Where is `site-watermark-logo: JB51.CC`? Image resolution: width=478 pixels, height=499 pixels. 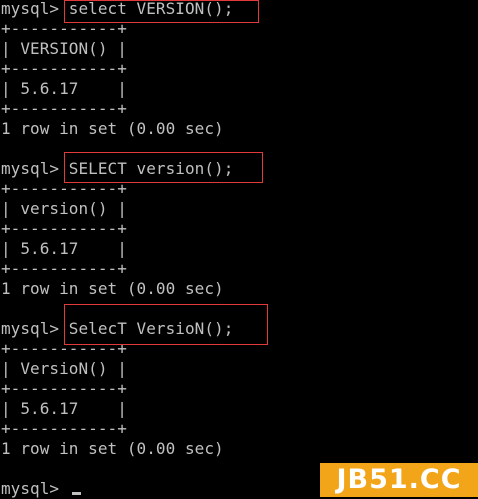 site-watermark-logo: JB51.CC is located at coordinates (399, 480).